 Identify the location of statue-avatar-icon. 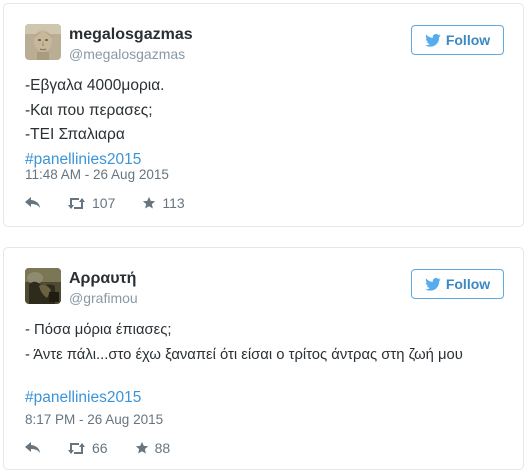
(43, 42).